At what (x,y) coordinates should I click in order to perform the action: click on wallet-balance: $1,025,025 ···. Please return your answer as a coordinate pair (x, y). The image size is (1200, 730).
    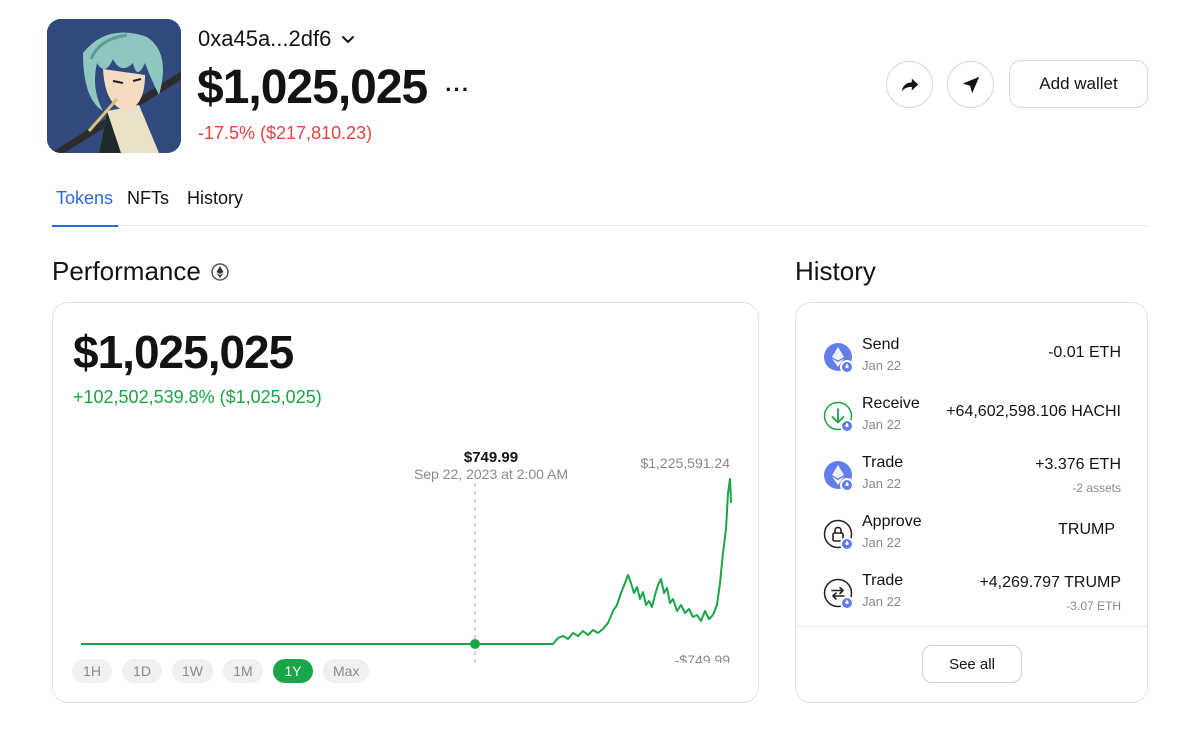
    Looking at the image, I should click on (333, 87).